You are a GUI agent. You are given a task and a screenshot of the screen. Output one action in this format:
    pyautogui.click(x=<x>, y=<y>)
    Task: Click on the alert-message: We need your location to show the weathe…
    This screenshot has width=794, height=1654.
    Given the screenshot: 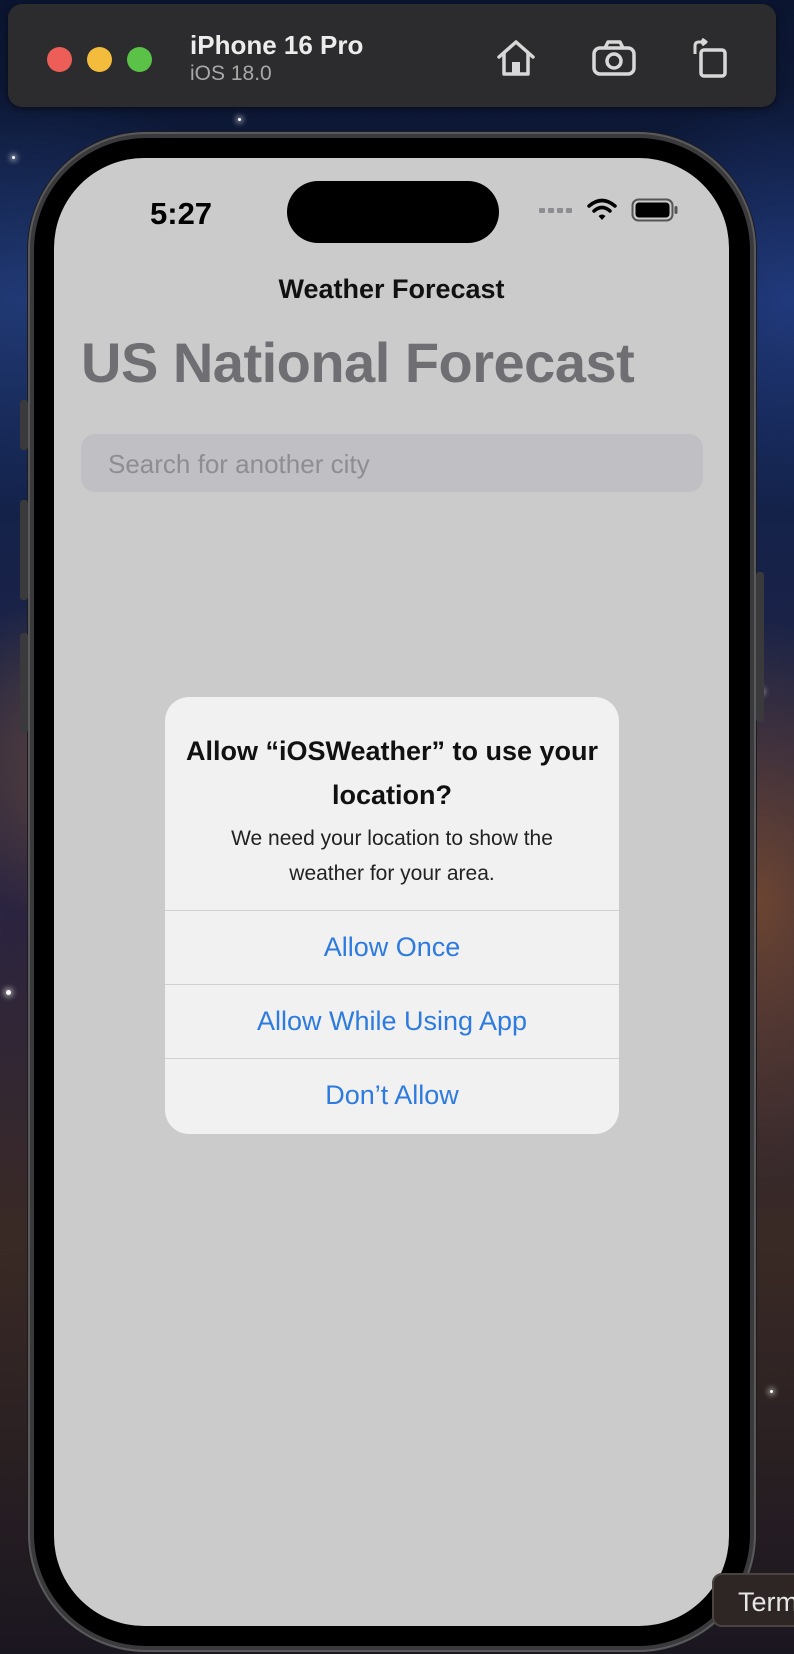 What is the action you would take?
    pyautogui.click(x=392, y=856)
    